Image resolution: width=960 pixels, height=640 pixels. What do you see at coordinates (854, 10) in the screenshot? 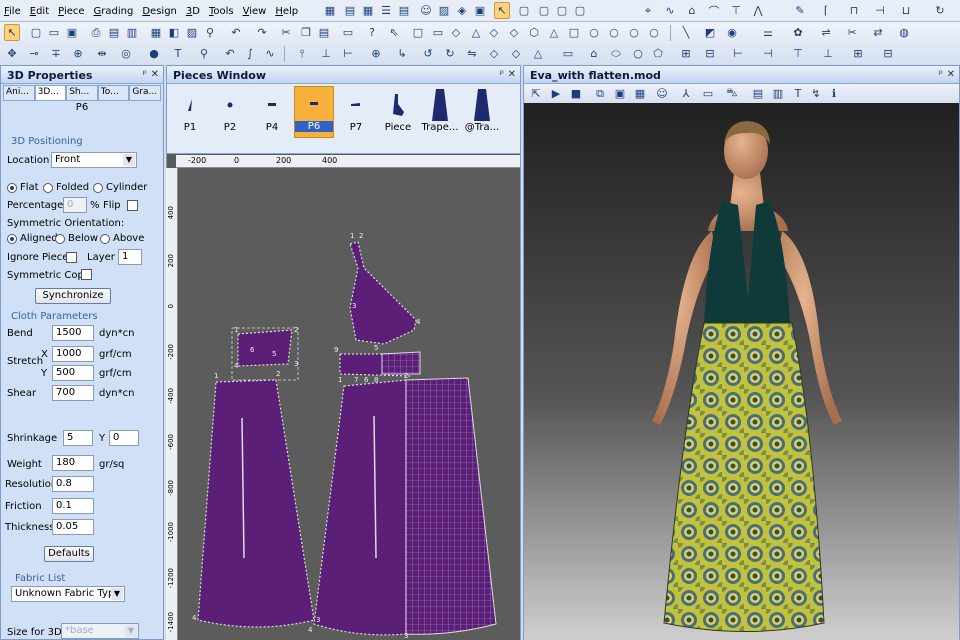
I see `pleat-icon: ⊓` at bounding box center [854, 10].